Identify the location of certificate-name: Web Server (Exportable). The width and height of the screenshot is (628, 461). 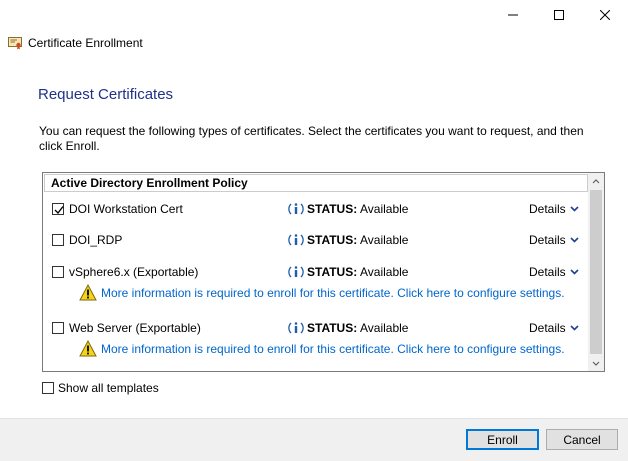
(135, 328).